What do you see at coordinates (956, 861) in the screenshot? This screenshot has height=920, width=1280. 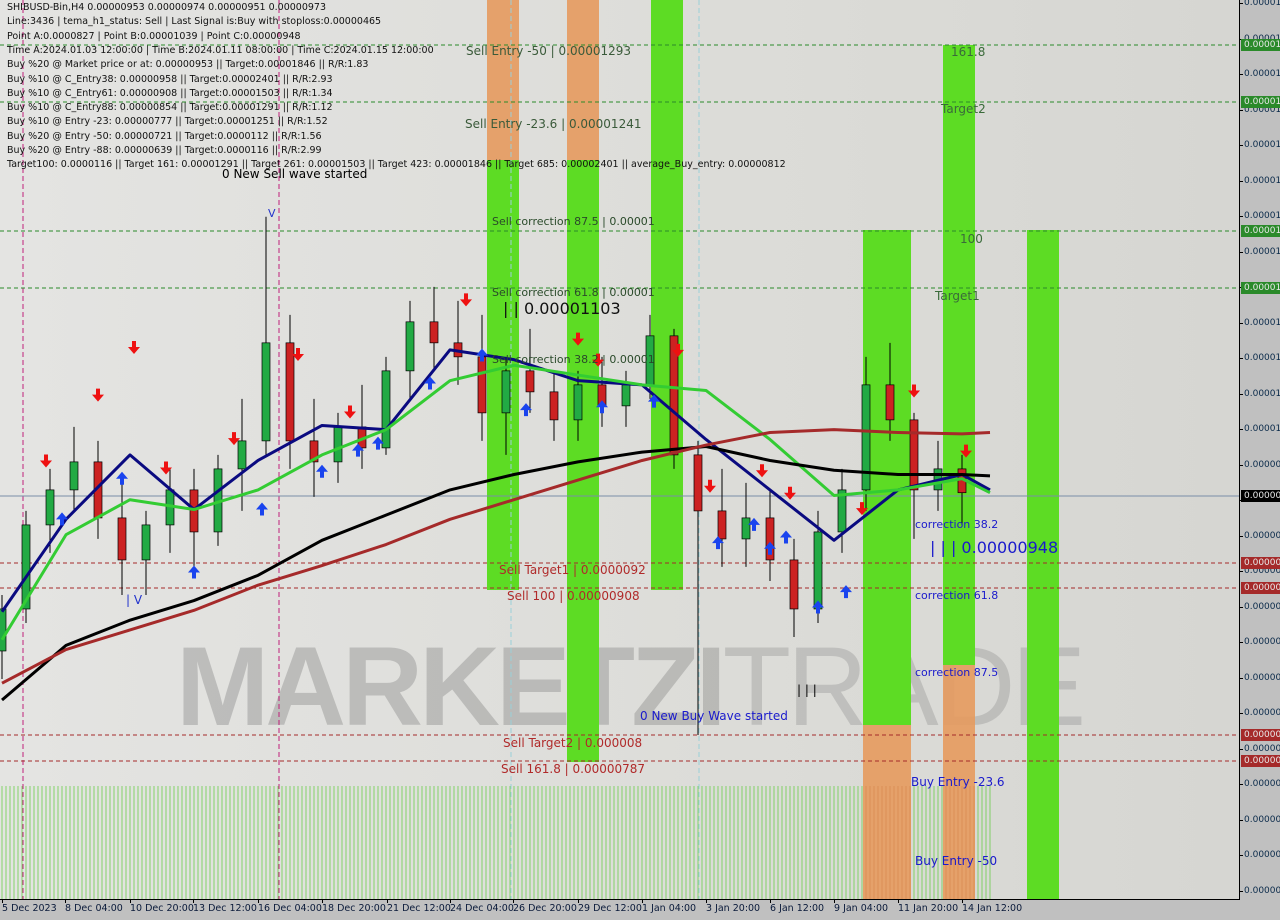 I see `label-buy-entry-50: Buy Entry -50` at bounding box center [956, 861].